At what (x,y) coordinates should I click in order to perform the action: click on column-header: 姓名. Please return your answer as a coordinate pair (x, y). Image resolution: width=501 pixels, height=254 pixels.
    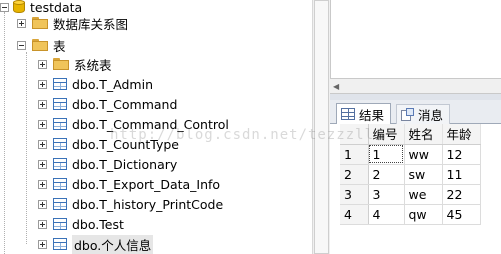
    Looking at the image, I should click on (423, 134).